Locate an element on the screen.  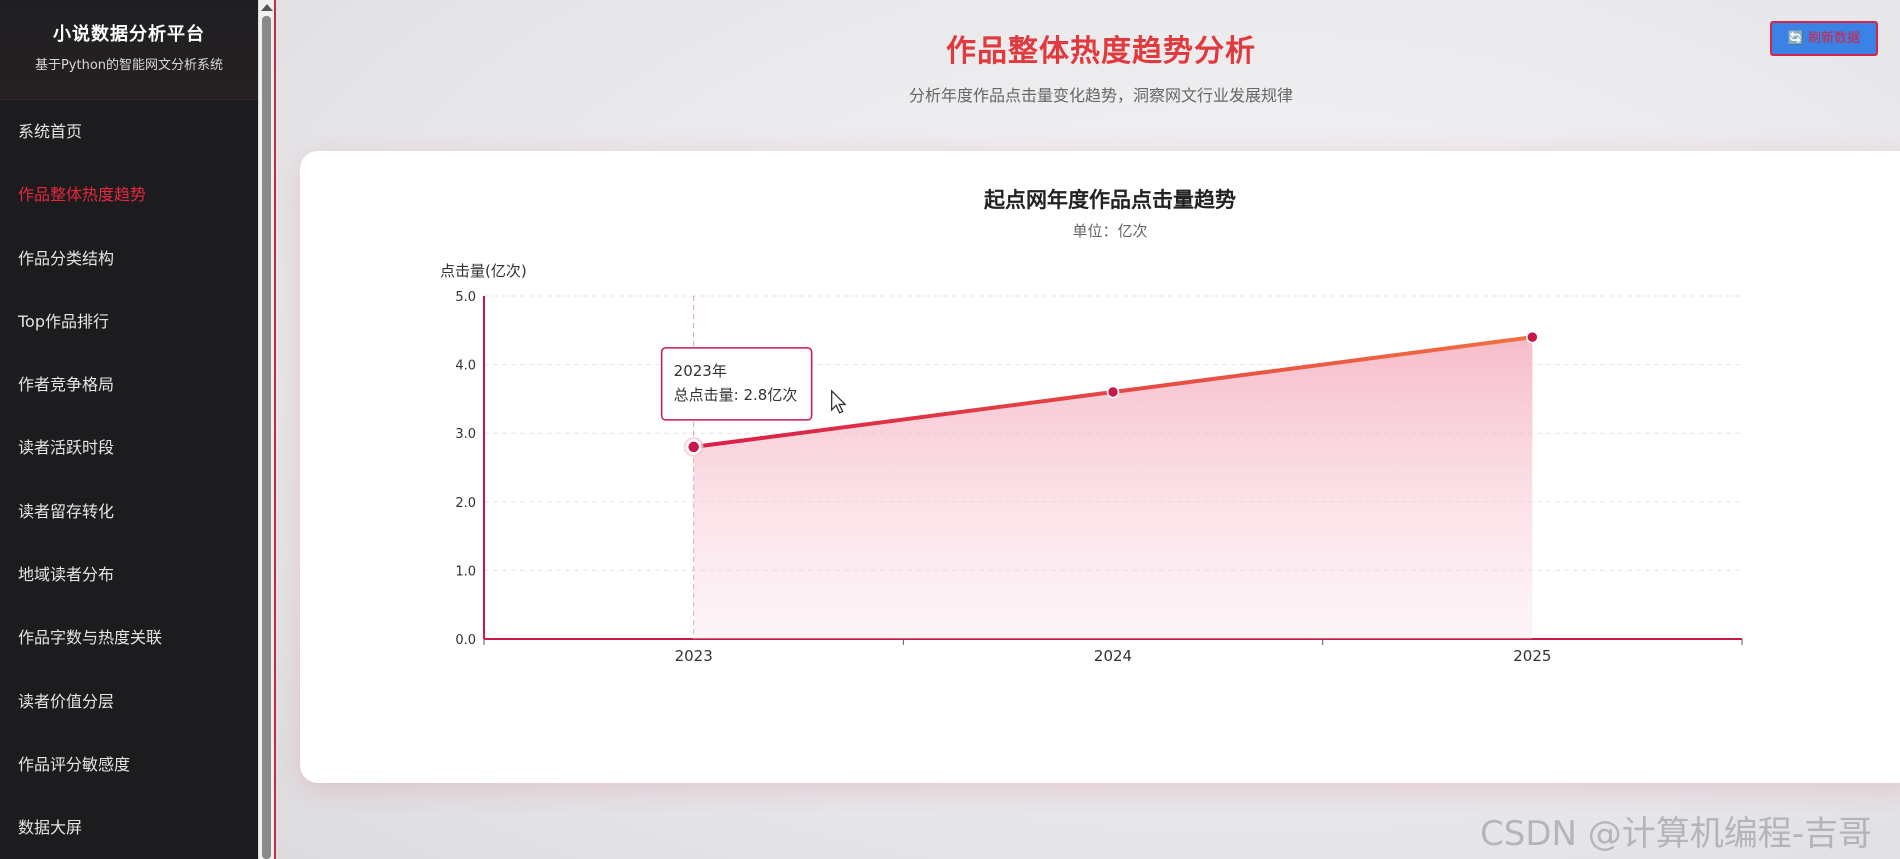
y-tick-label: 1.0 is located at coordinates (465, 571).